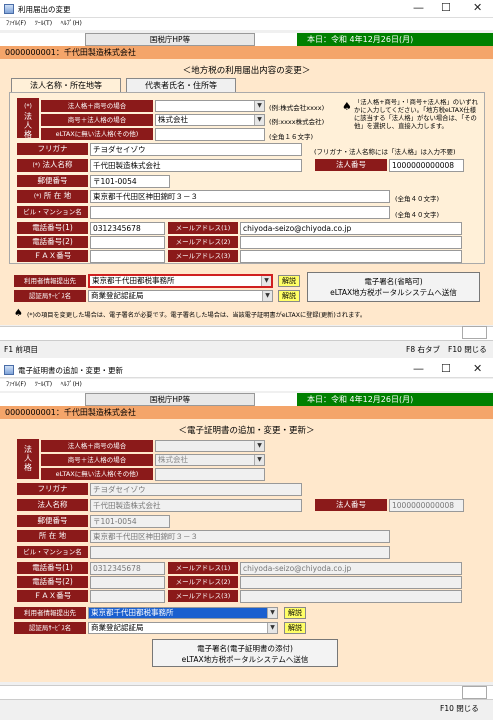 This screenshot has width=493, height=720. I want to click on eltax-other-input, so click(210, 134).